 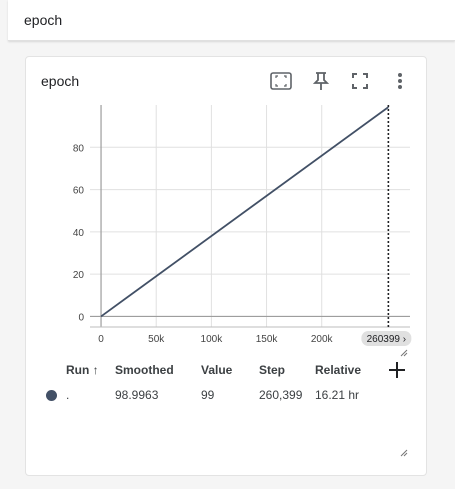 What do you see at coordinates (386, 339) in the screenshot?
I see `cursor-label: 260399 ›` at bounding box center [386, 339].